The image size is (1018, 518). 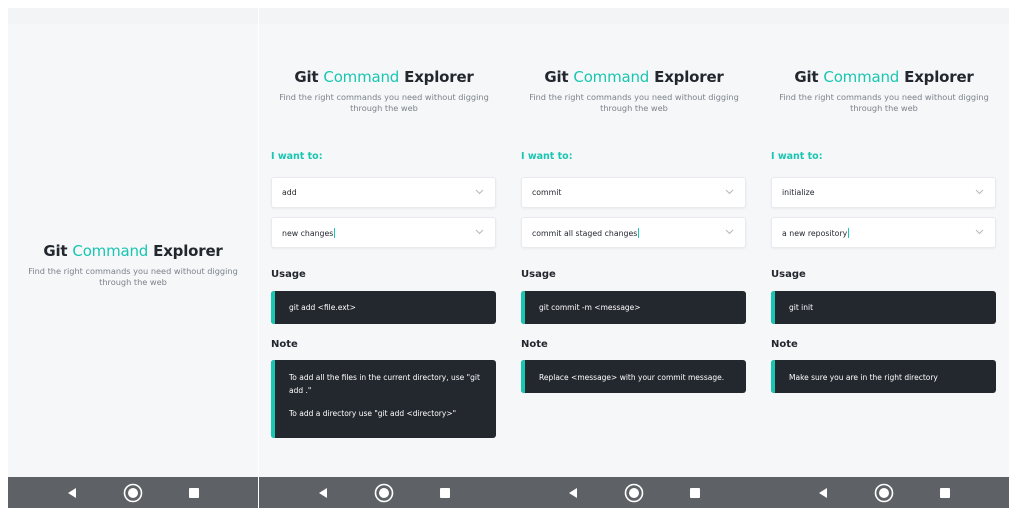 What do you see at coordinates (798, 192) in the screenshot?
I see `action-select-value: initialize` at bounding box center [798, 192].